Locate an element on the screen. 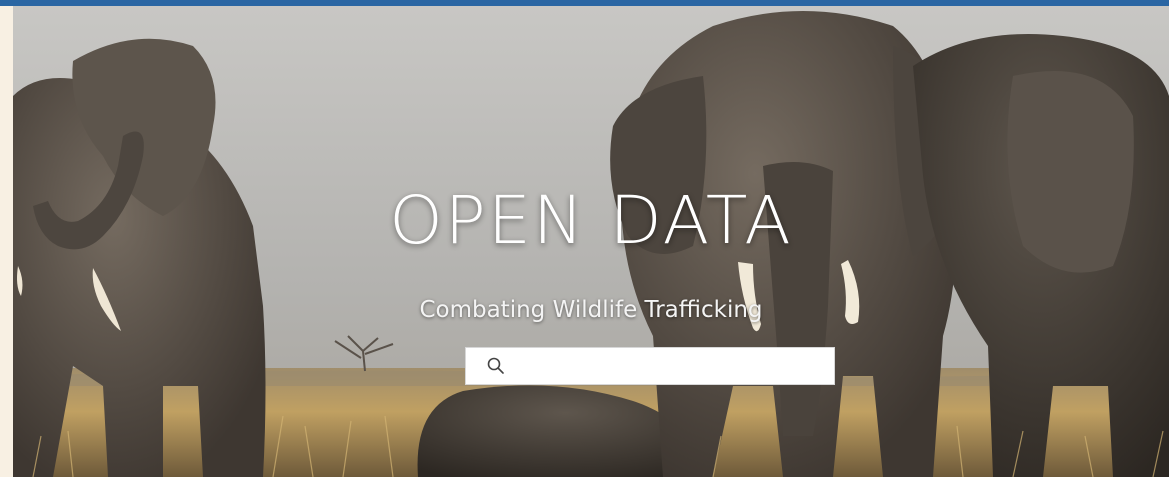  search-icon is located at coordinates (496, 366).